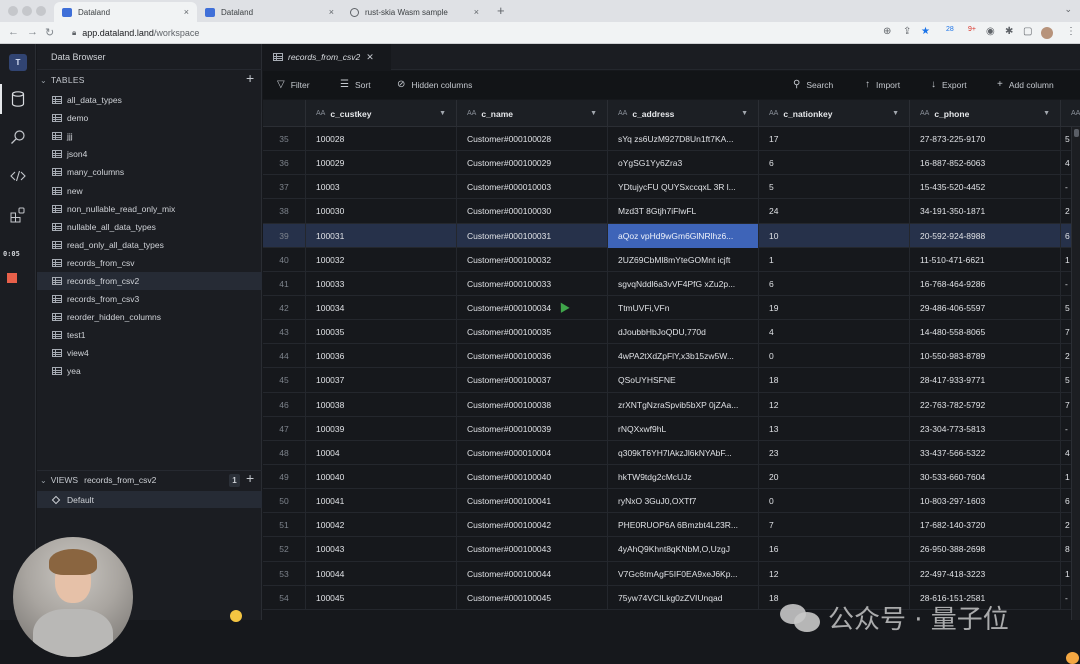  What do you see at coordinates (532, 187) in the screenshot?
I see `cell-c-name: Customer#000010003` at bounding box center [532, 187].